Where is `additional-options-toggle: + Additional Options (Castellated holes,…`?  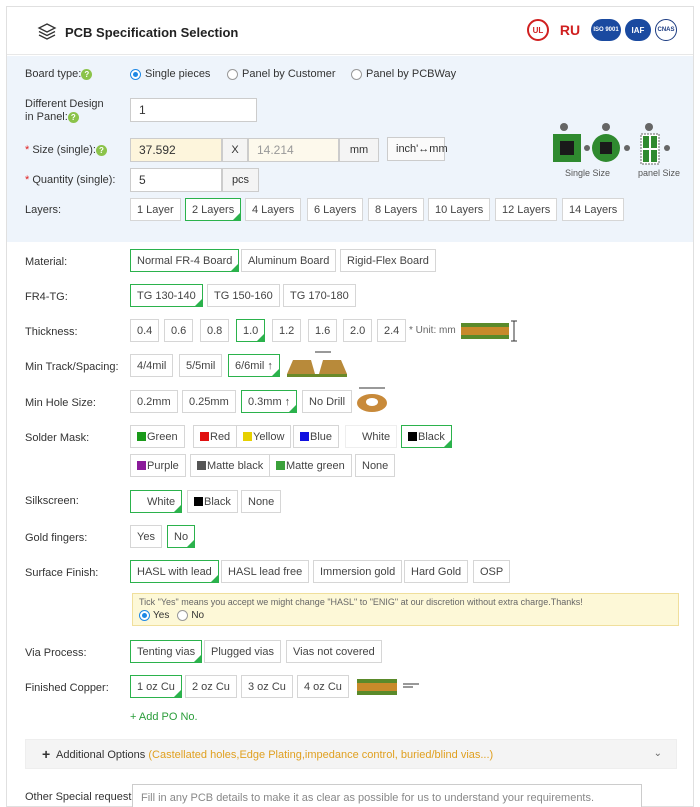 additional-options-toggle: + Additional Options (Castellated holes,… is located at coordinates (351, 754).